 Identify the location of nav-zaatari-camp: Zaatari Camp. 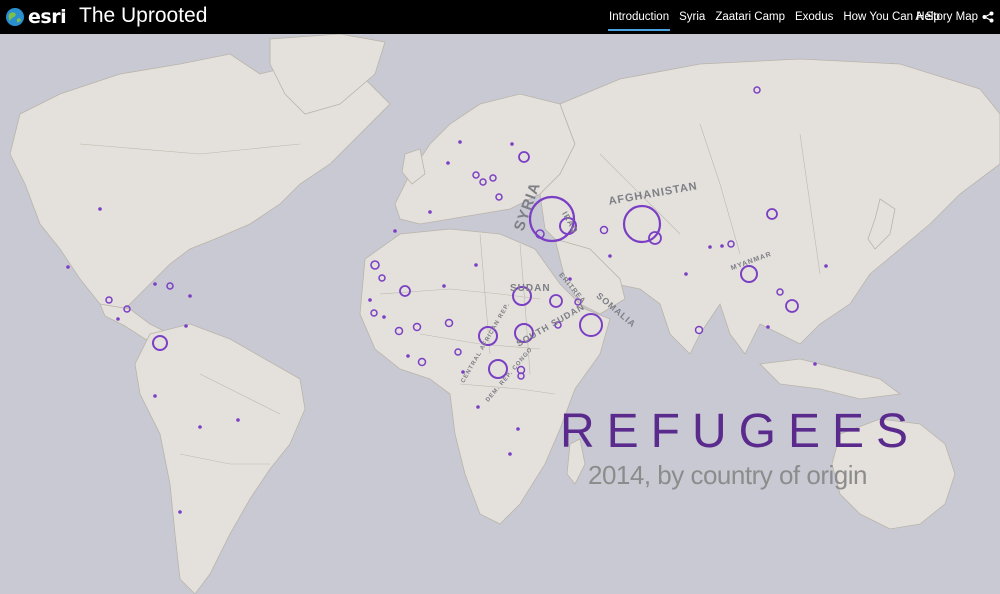
(750, 17).